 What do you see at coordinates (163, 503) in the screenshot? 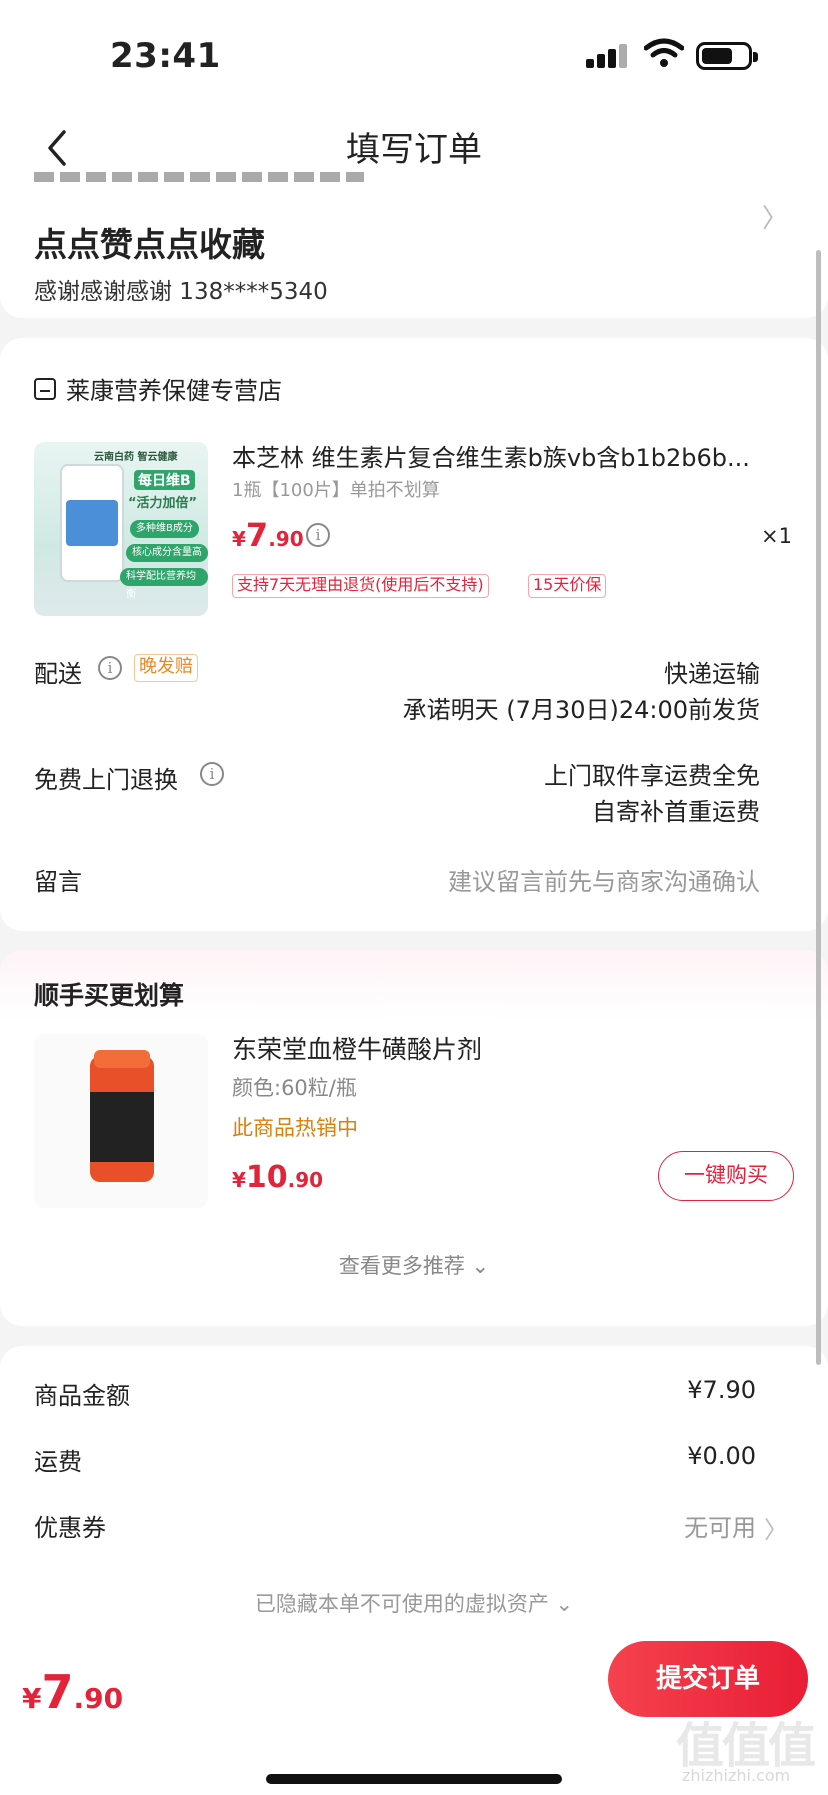
I see `product-image-line2: “活力加倍”` at bounding box center [163, 503].